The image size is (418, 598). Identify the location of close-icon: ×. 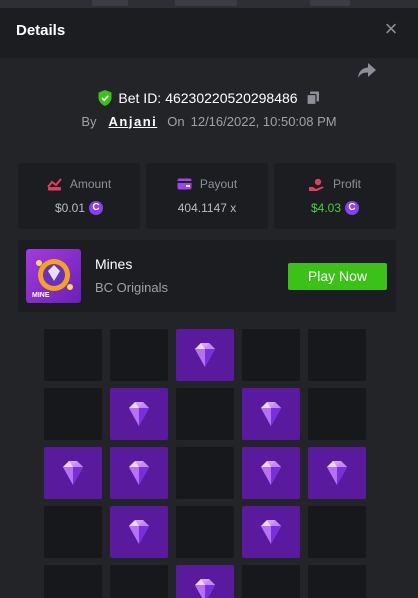
(391, 29).